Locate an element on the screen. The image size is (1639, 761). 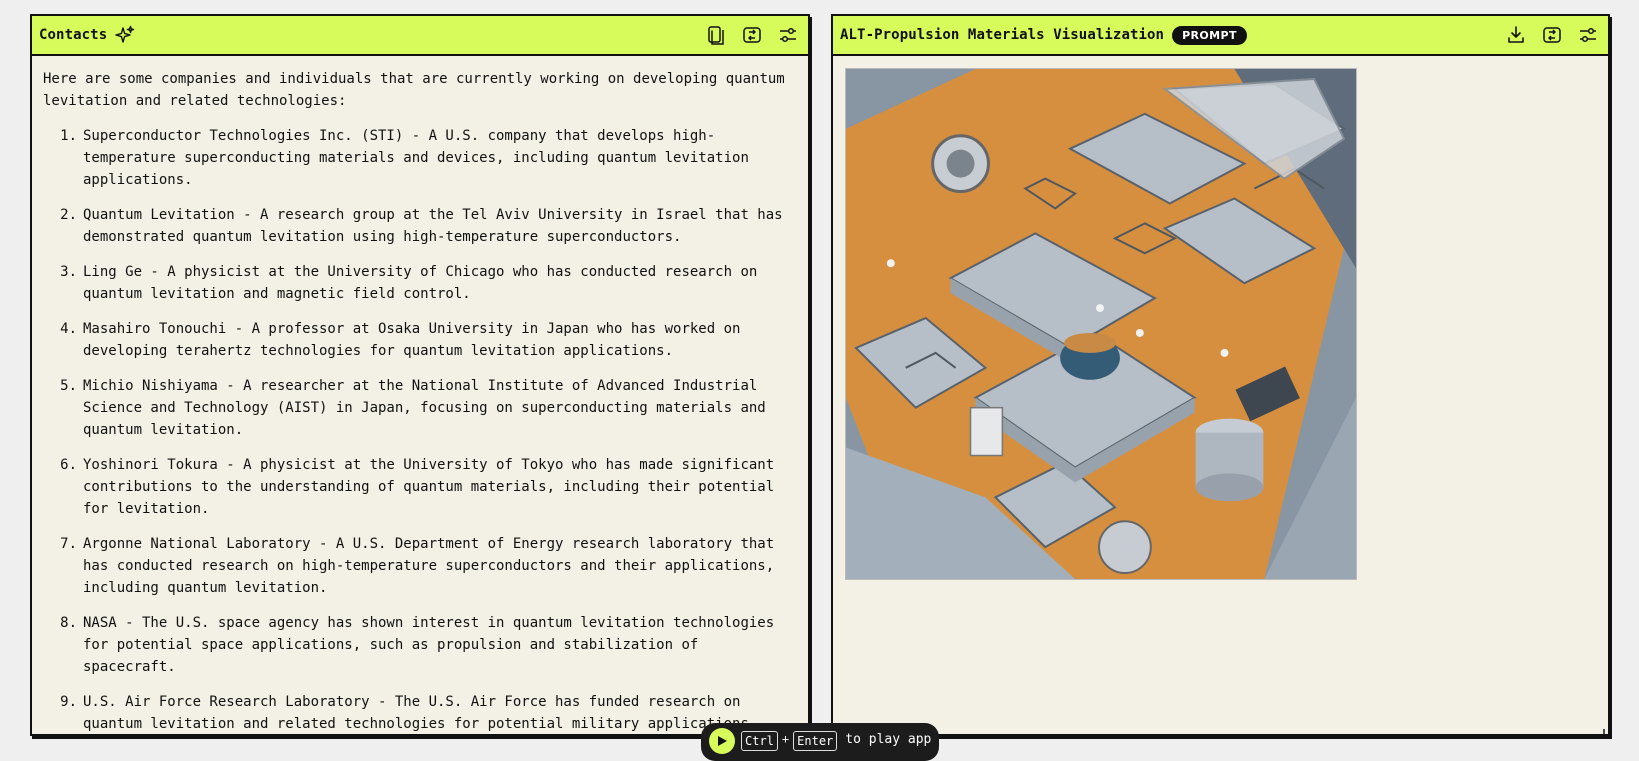
list-item-number: 1. is located at coordinates (68, 136).